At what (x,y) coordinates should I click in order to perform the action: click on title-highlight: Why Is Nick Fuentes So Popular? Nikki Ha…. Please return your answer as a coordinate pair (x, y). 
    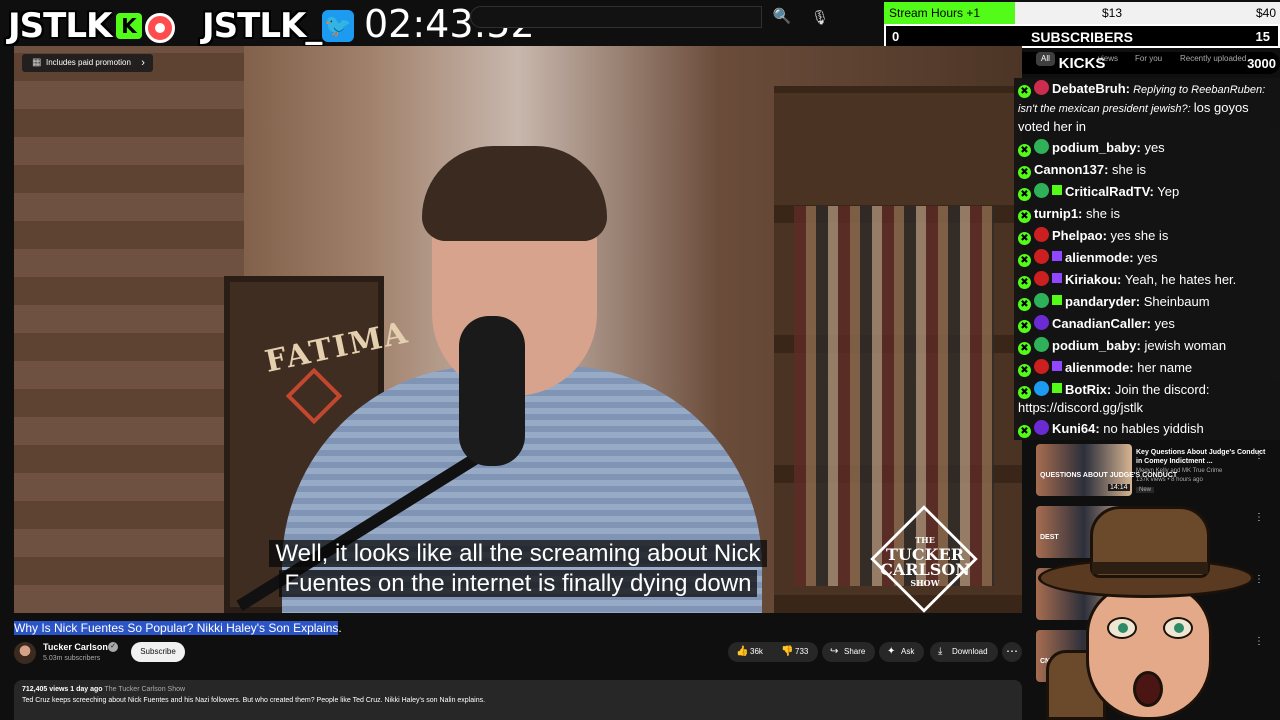
    Looking at the image, I should click on (176, 628).